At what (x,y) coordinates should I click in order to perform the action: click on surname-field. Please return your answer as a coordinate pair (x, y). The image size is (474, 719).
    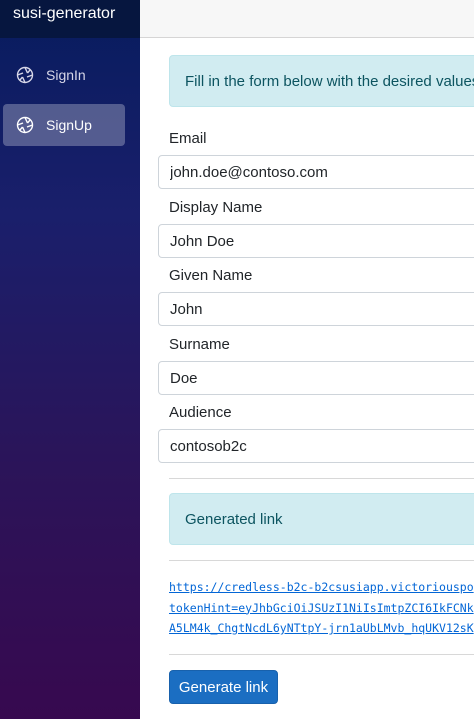
    Looking at the image, I should click on (316, 378).